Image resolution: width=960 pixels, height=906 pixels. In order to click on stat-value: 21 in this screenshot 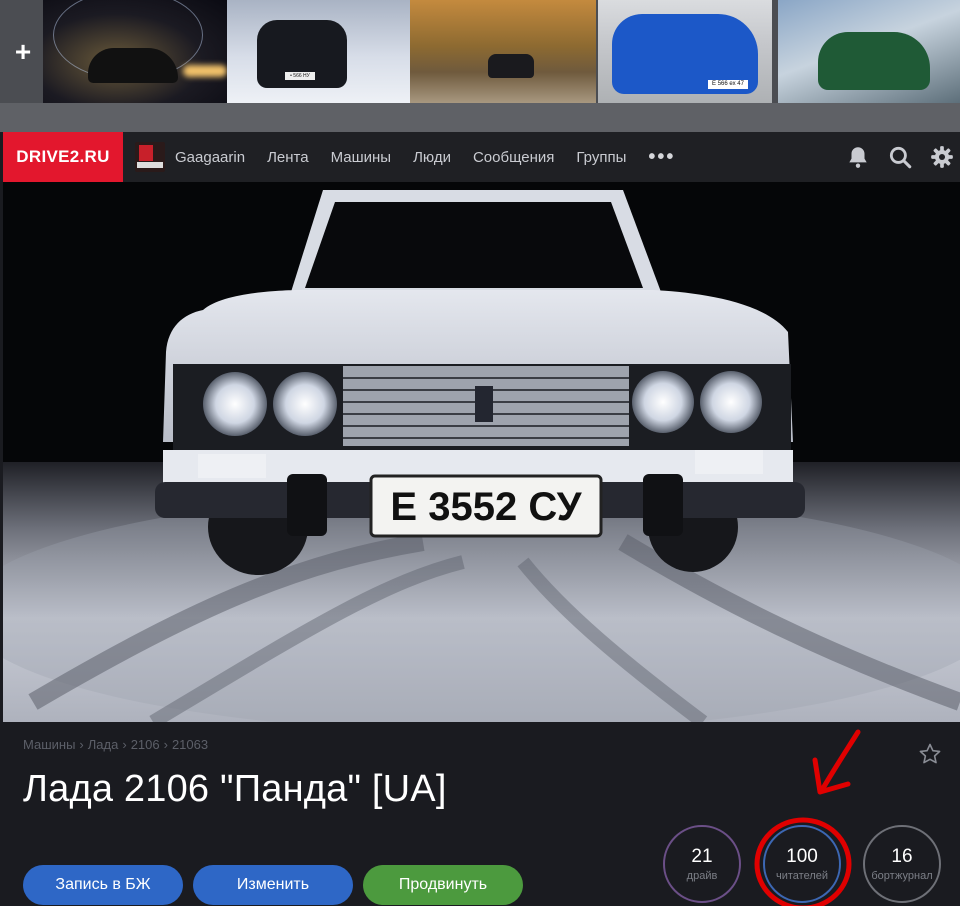, I will do `click(702, 856)`.